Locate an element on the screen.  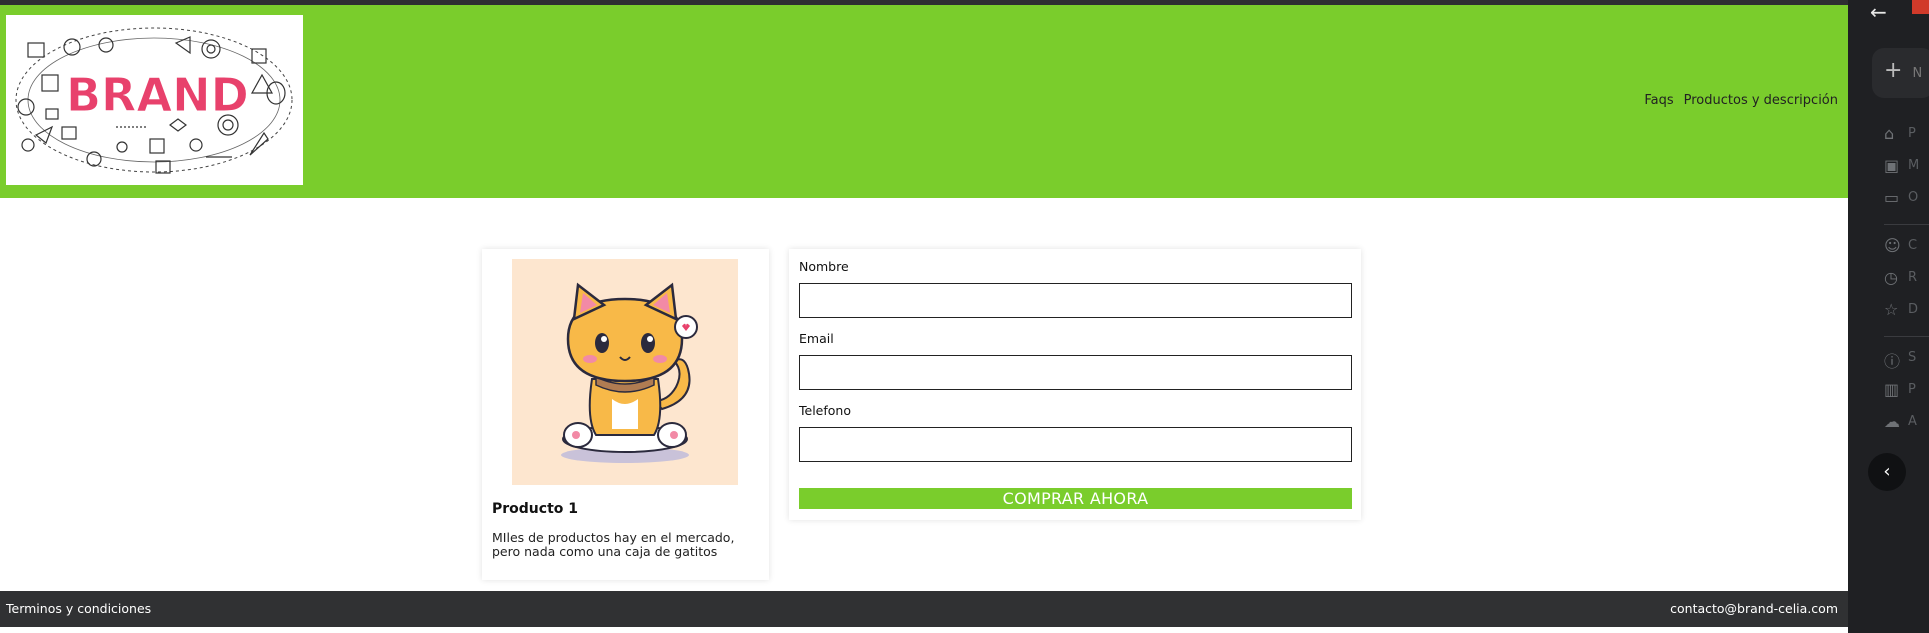
new-button-label: N is located at coordinates (1917, 73).